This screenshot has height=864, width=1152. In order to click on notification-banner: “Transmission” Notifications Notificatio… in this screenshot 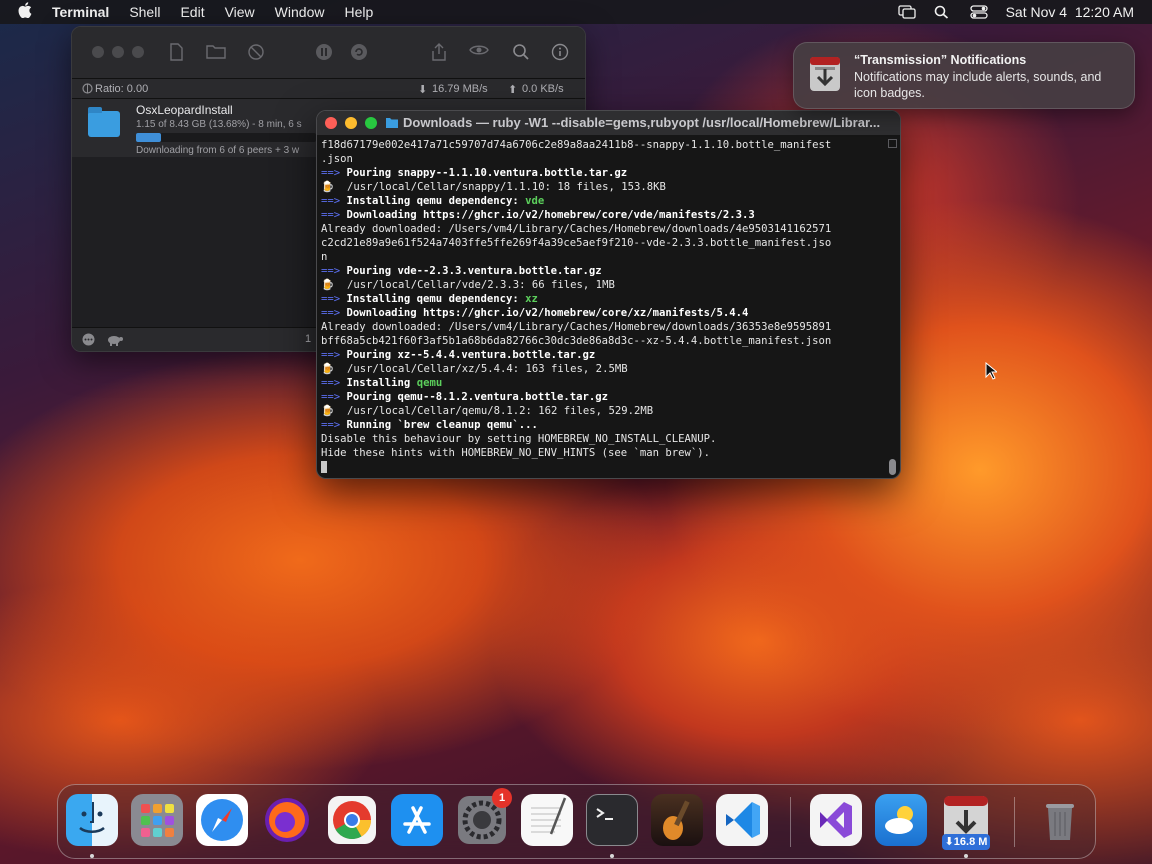, I will do `click(964, 75)`.